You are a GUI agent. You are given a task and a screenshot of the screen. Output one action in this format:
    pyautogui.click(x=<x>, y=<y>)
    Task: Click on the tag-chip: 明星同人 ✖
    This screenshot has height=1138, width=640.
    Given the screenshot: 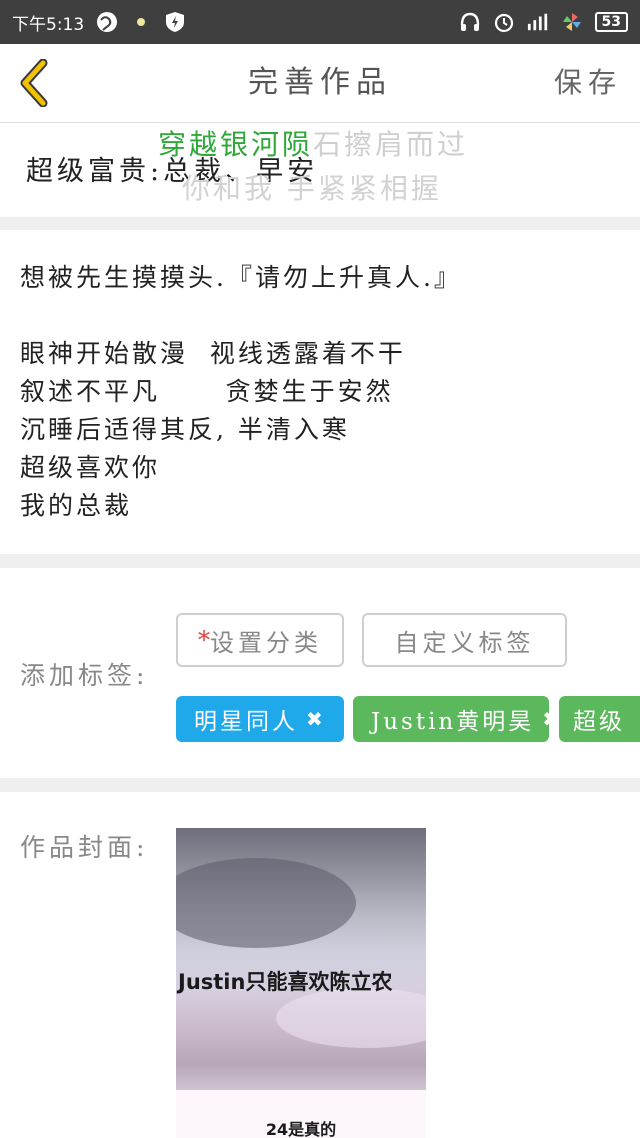 What is the action you would take?
    pyautogui.click(x=260, y=719)
    